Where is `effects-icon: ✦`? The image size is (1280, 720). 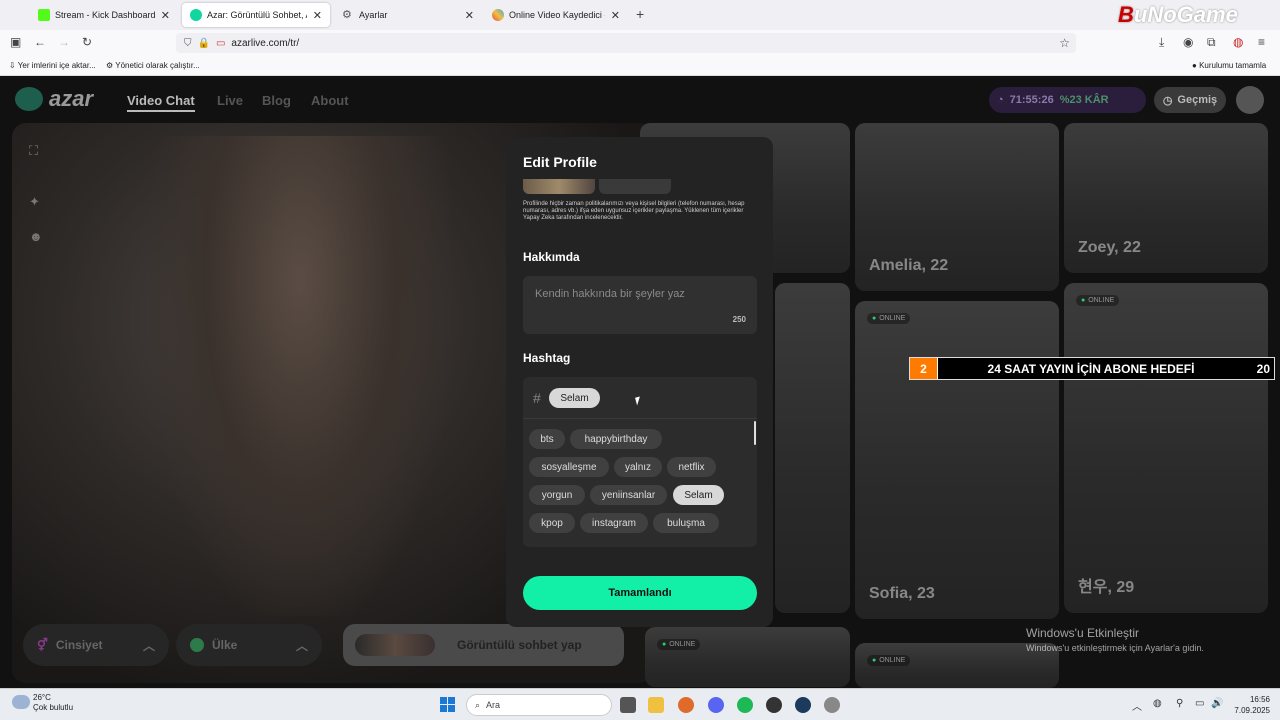
effects-icon: ✦ is located at coordinates (37, 202).